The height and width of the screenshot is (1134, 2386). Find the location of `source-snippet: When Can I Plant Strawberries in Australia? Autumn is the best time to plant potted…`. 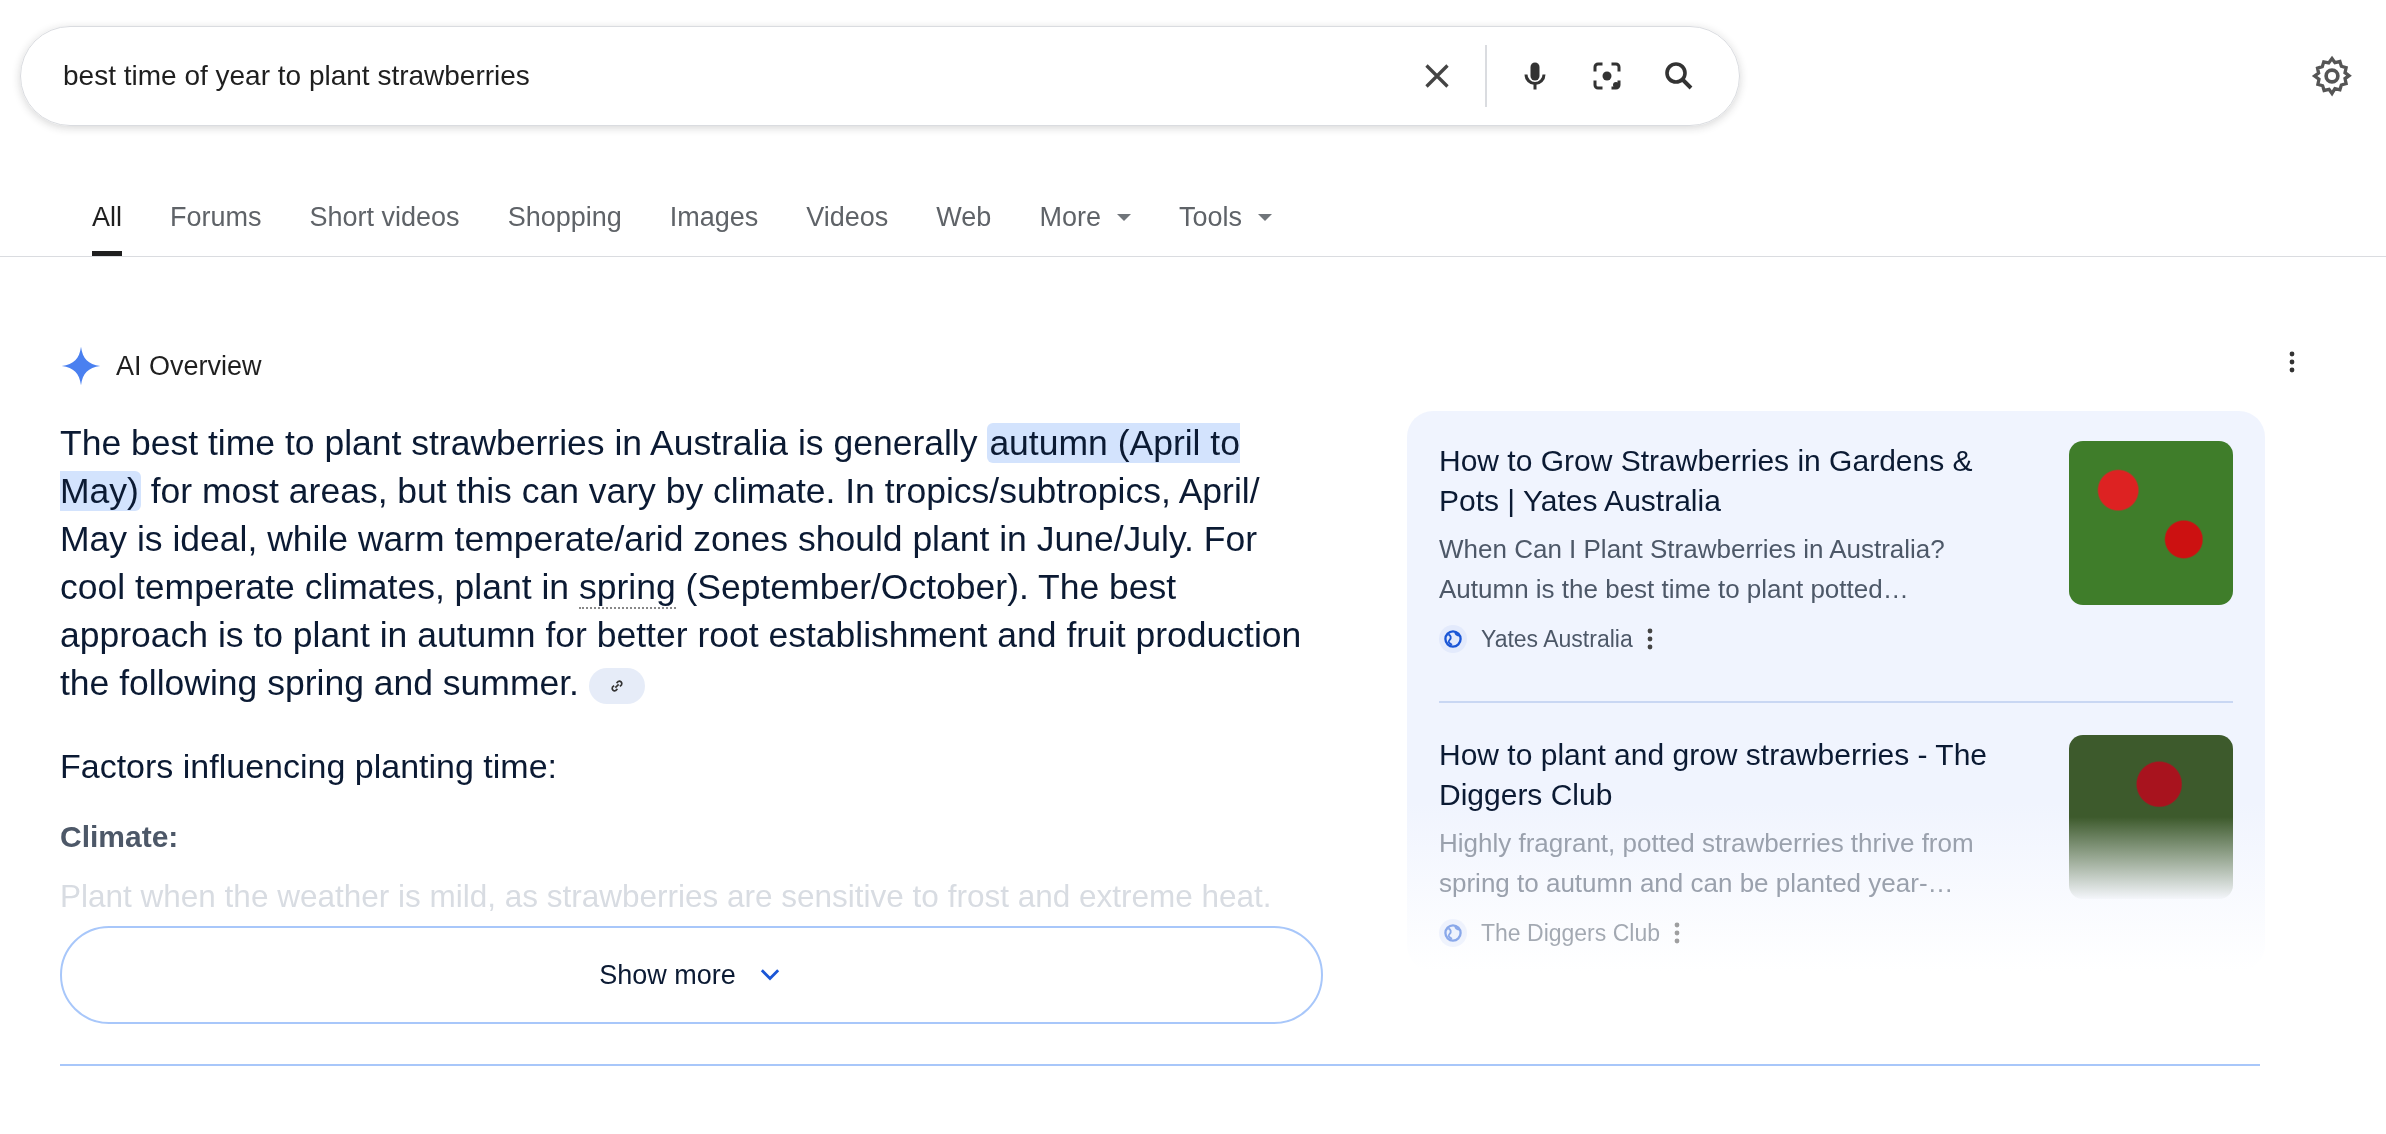

source-snippet: When Can I Plant Strawberries in Australia? Autumn is the best time to plant potted… is located at coordinates (1692, 569).